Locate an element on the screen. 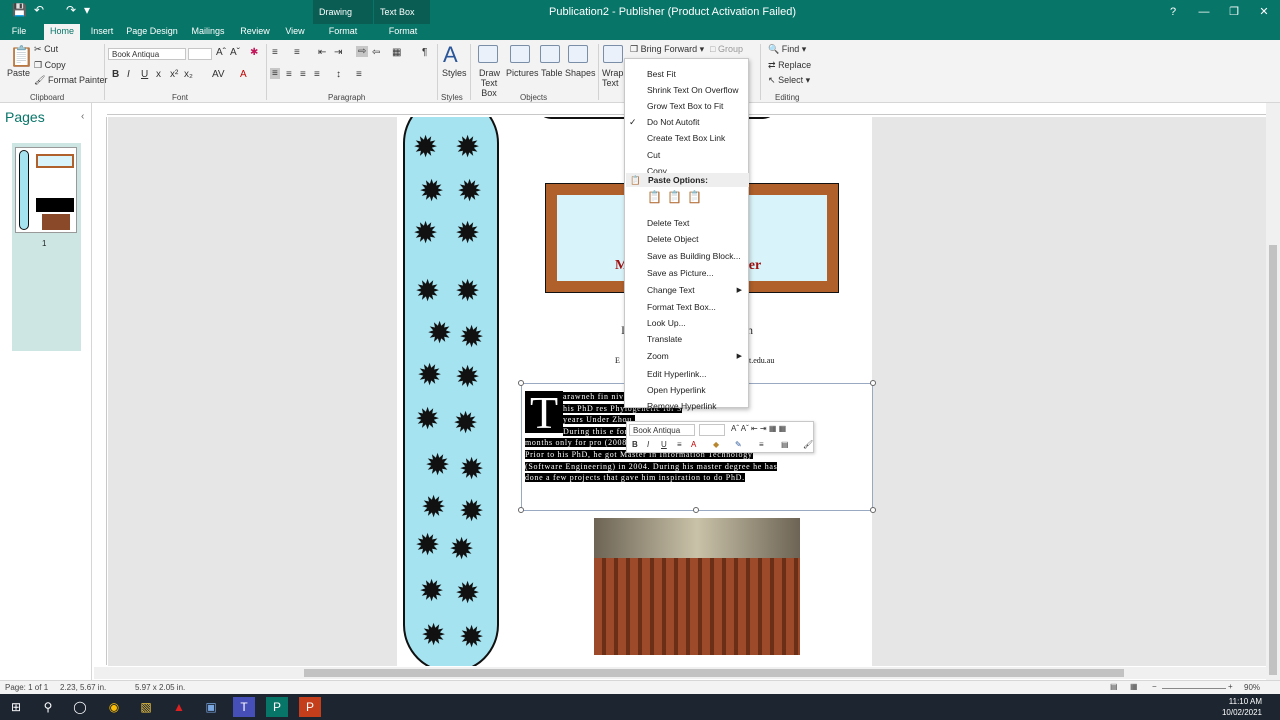 The width and height of the screenshot is (1280, 720). chrome-icon: ◉ is located at coordinates (114, 707).